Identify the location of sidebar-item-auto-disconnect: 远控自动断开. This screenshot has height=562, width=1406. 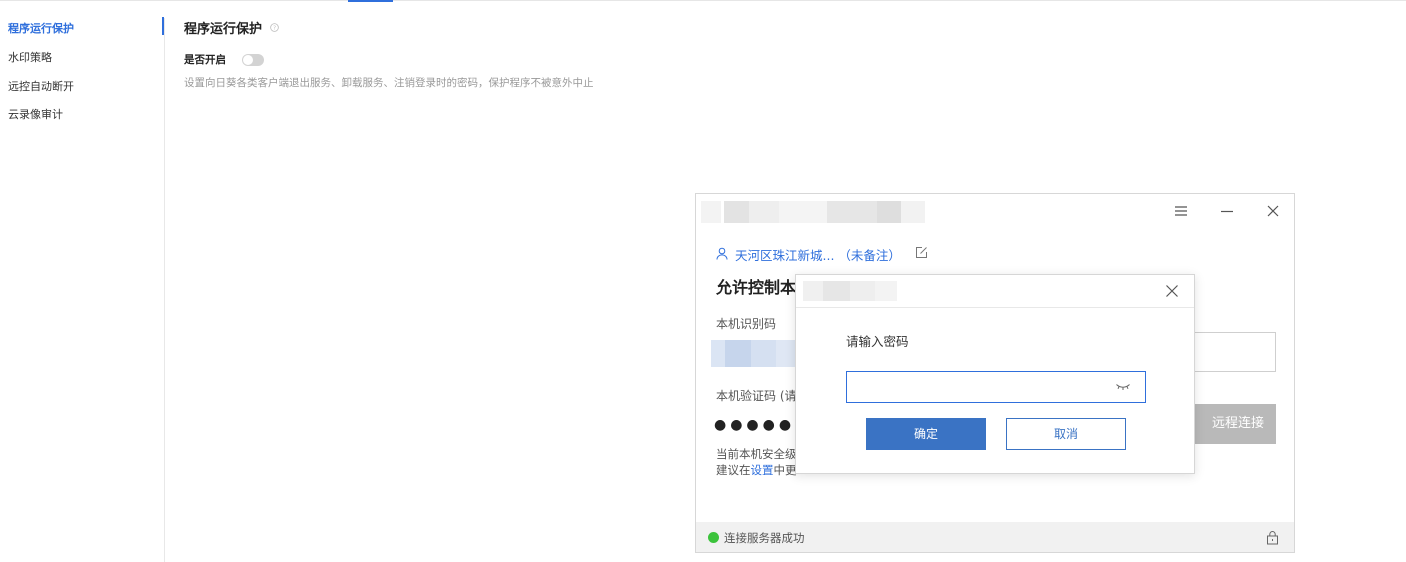
(41, 86).